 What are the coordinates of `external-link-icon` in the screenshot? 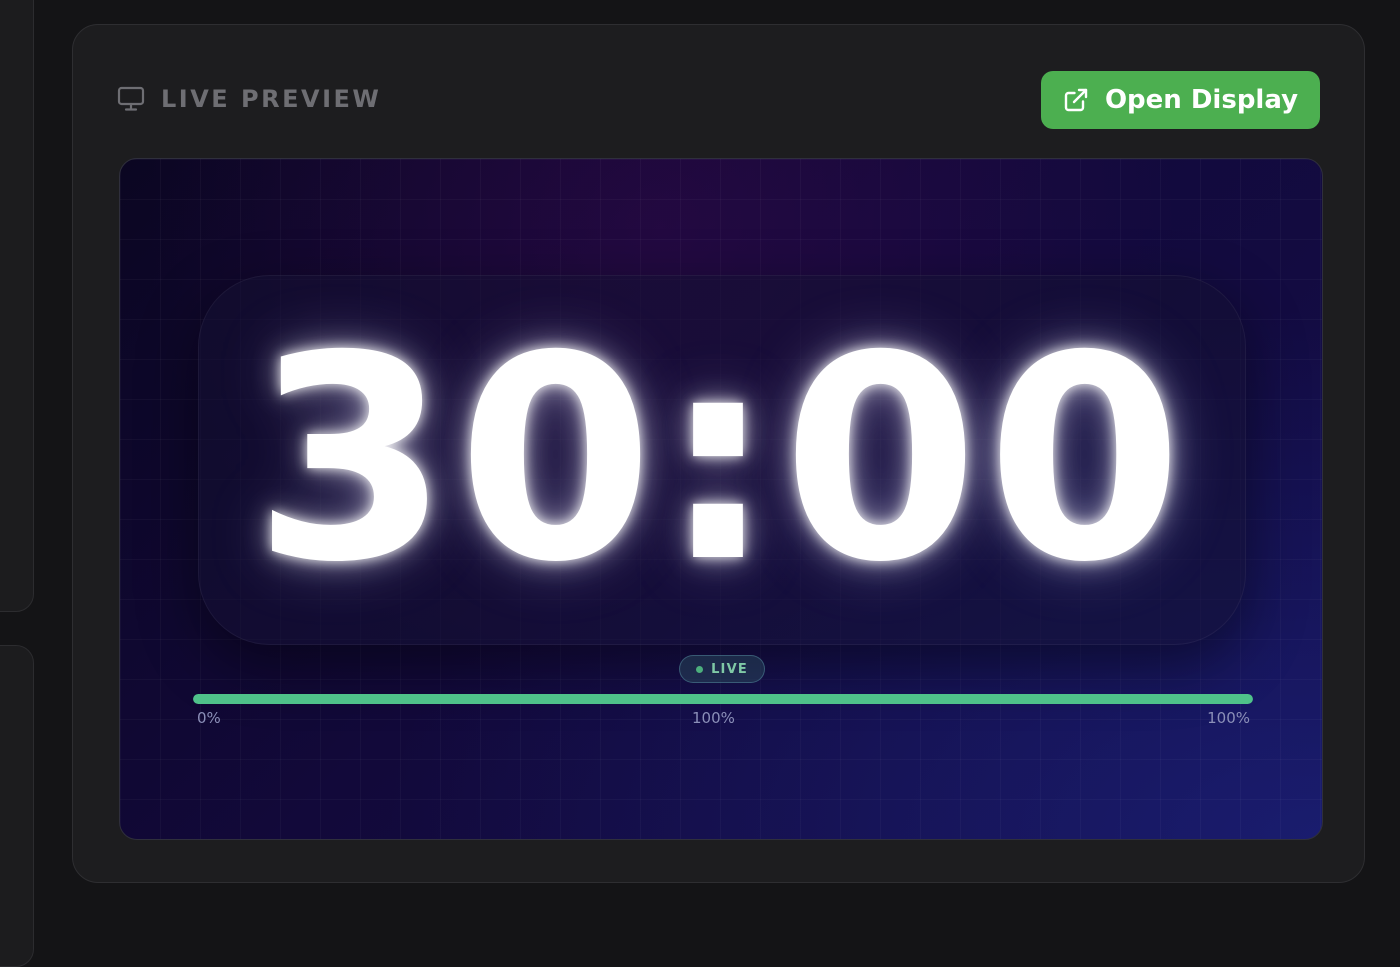 It's located at (1076, 100).